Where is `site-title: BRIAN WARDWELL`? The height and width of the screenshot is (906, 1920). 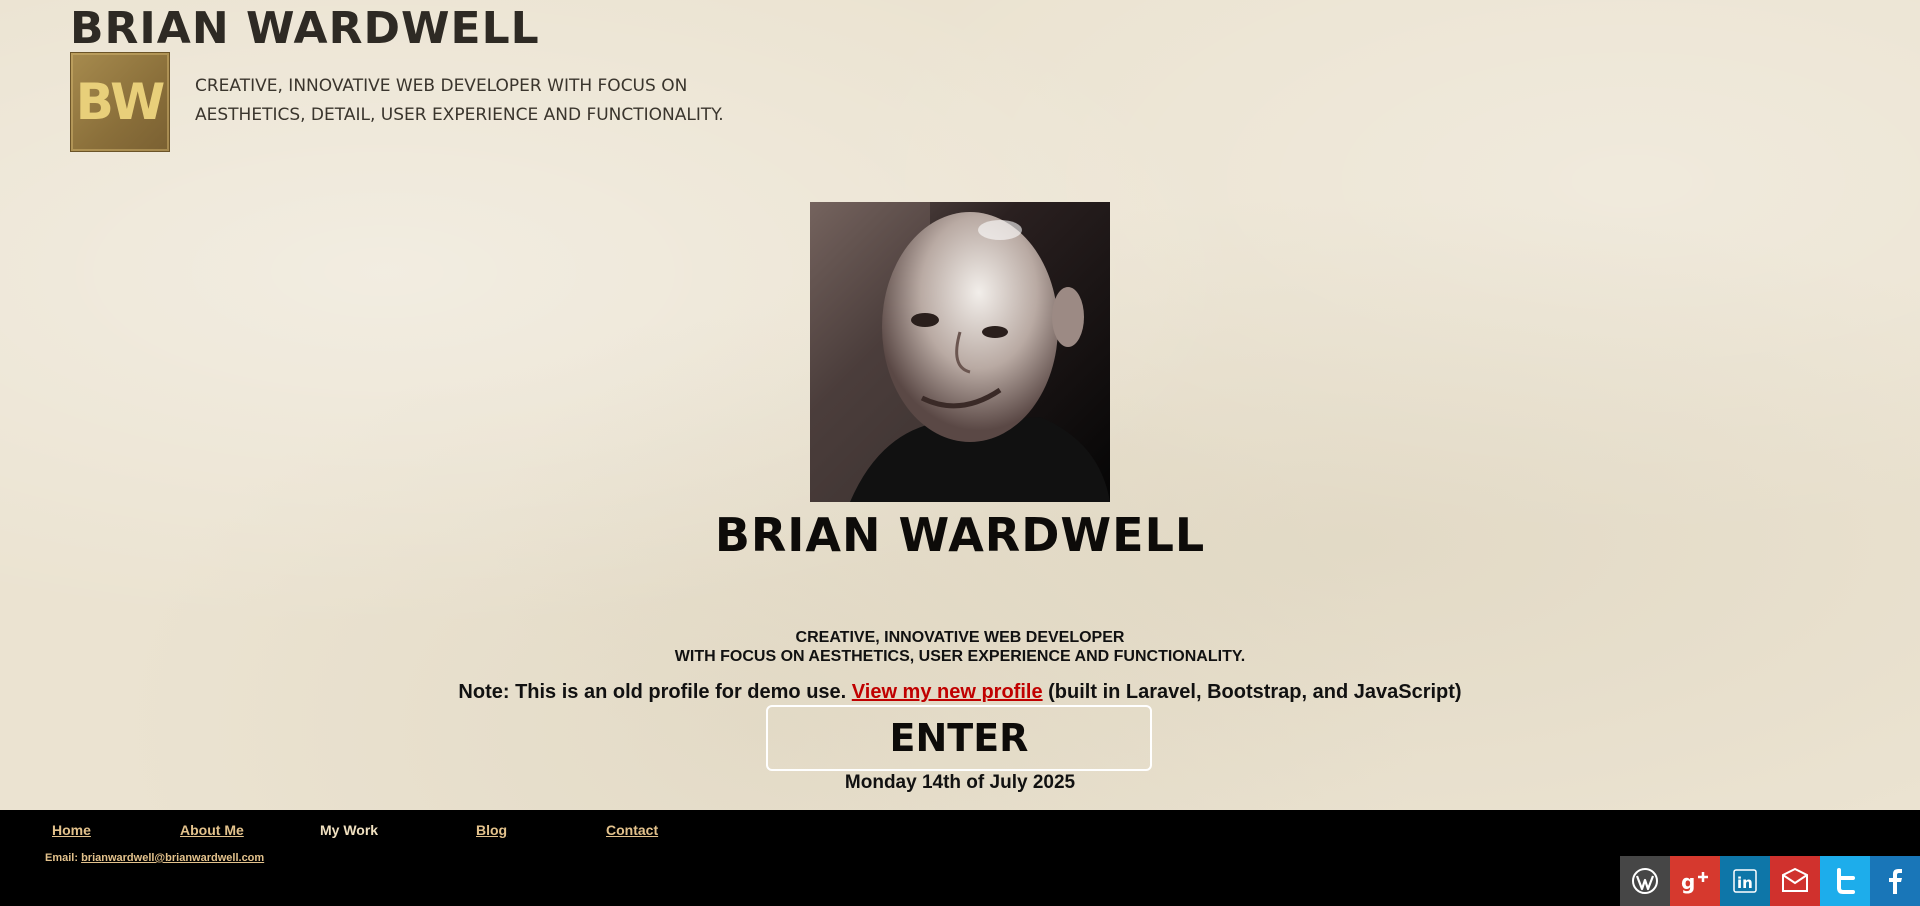
site-title: BRIAN WARDWELL is located at coordinates (305, 28).